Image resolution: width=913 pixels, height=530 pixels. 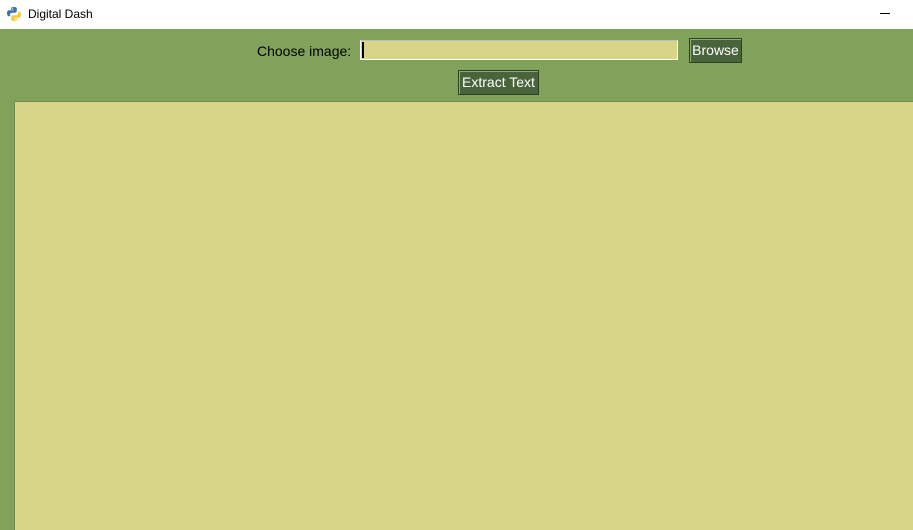 I want to click on window-title: Digital Dash, so click(x=60, y=14).